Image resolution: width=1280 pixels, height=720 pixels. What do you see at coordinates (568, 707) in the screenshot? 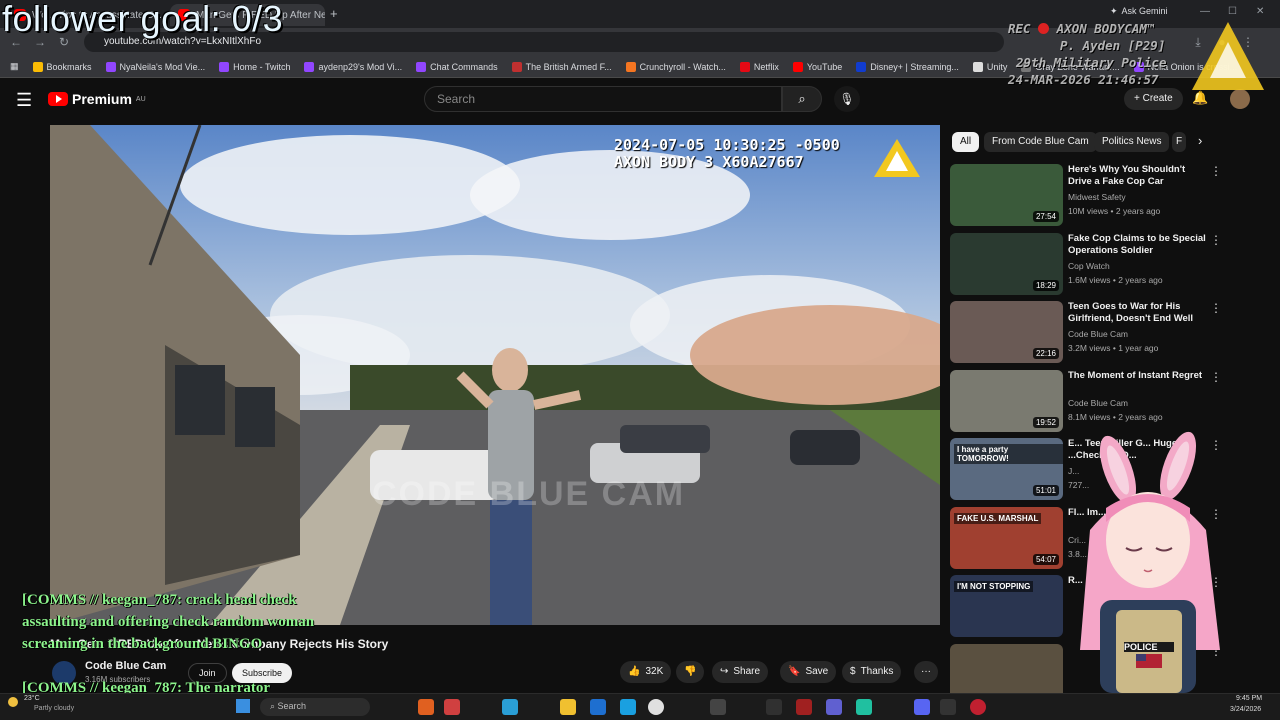
I see `file-explorer-icon` at bounding box center [568, 707].